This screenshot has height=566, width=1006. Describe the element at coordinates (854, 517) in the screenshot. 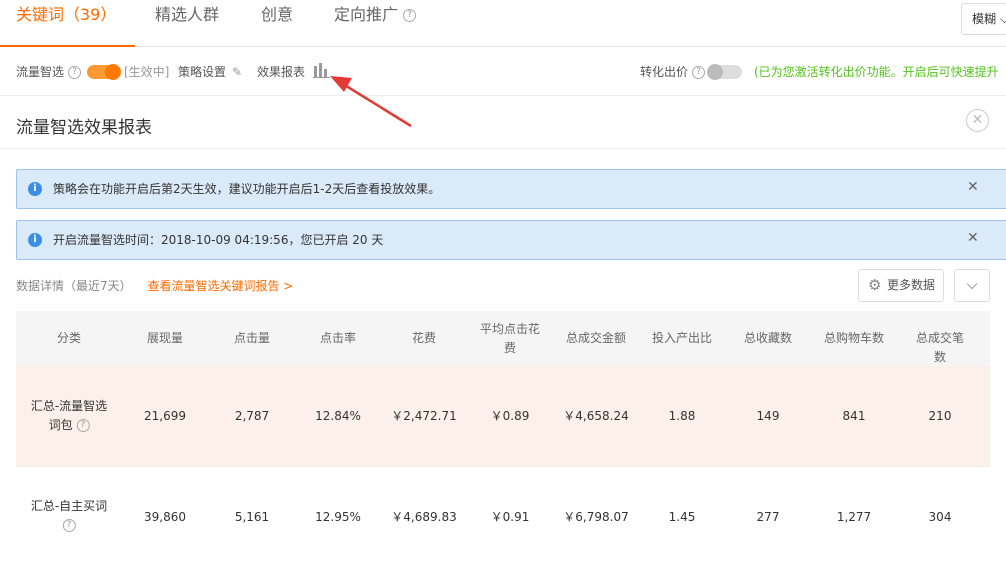

I see `table-cell: 1,277` at that location.